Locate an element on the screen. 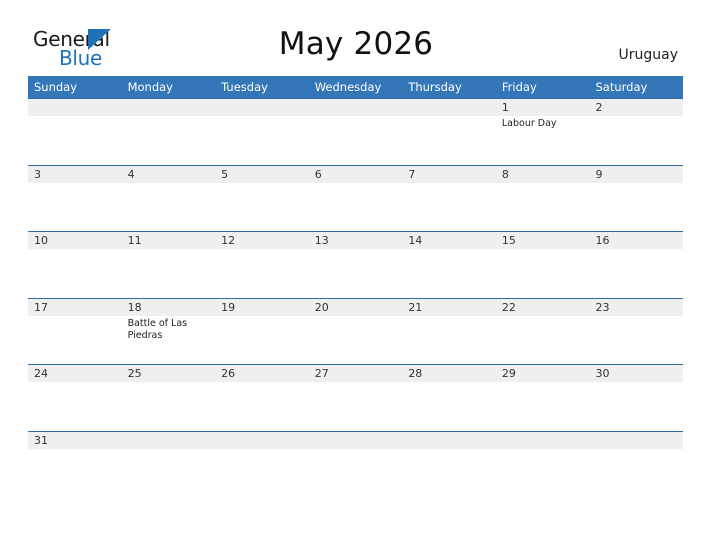 This screenshot has width=712, height=550. week-row: 24 25 26 27 28 29 30 is located at coordinates (356, 397).